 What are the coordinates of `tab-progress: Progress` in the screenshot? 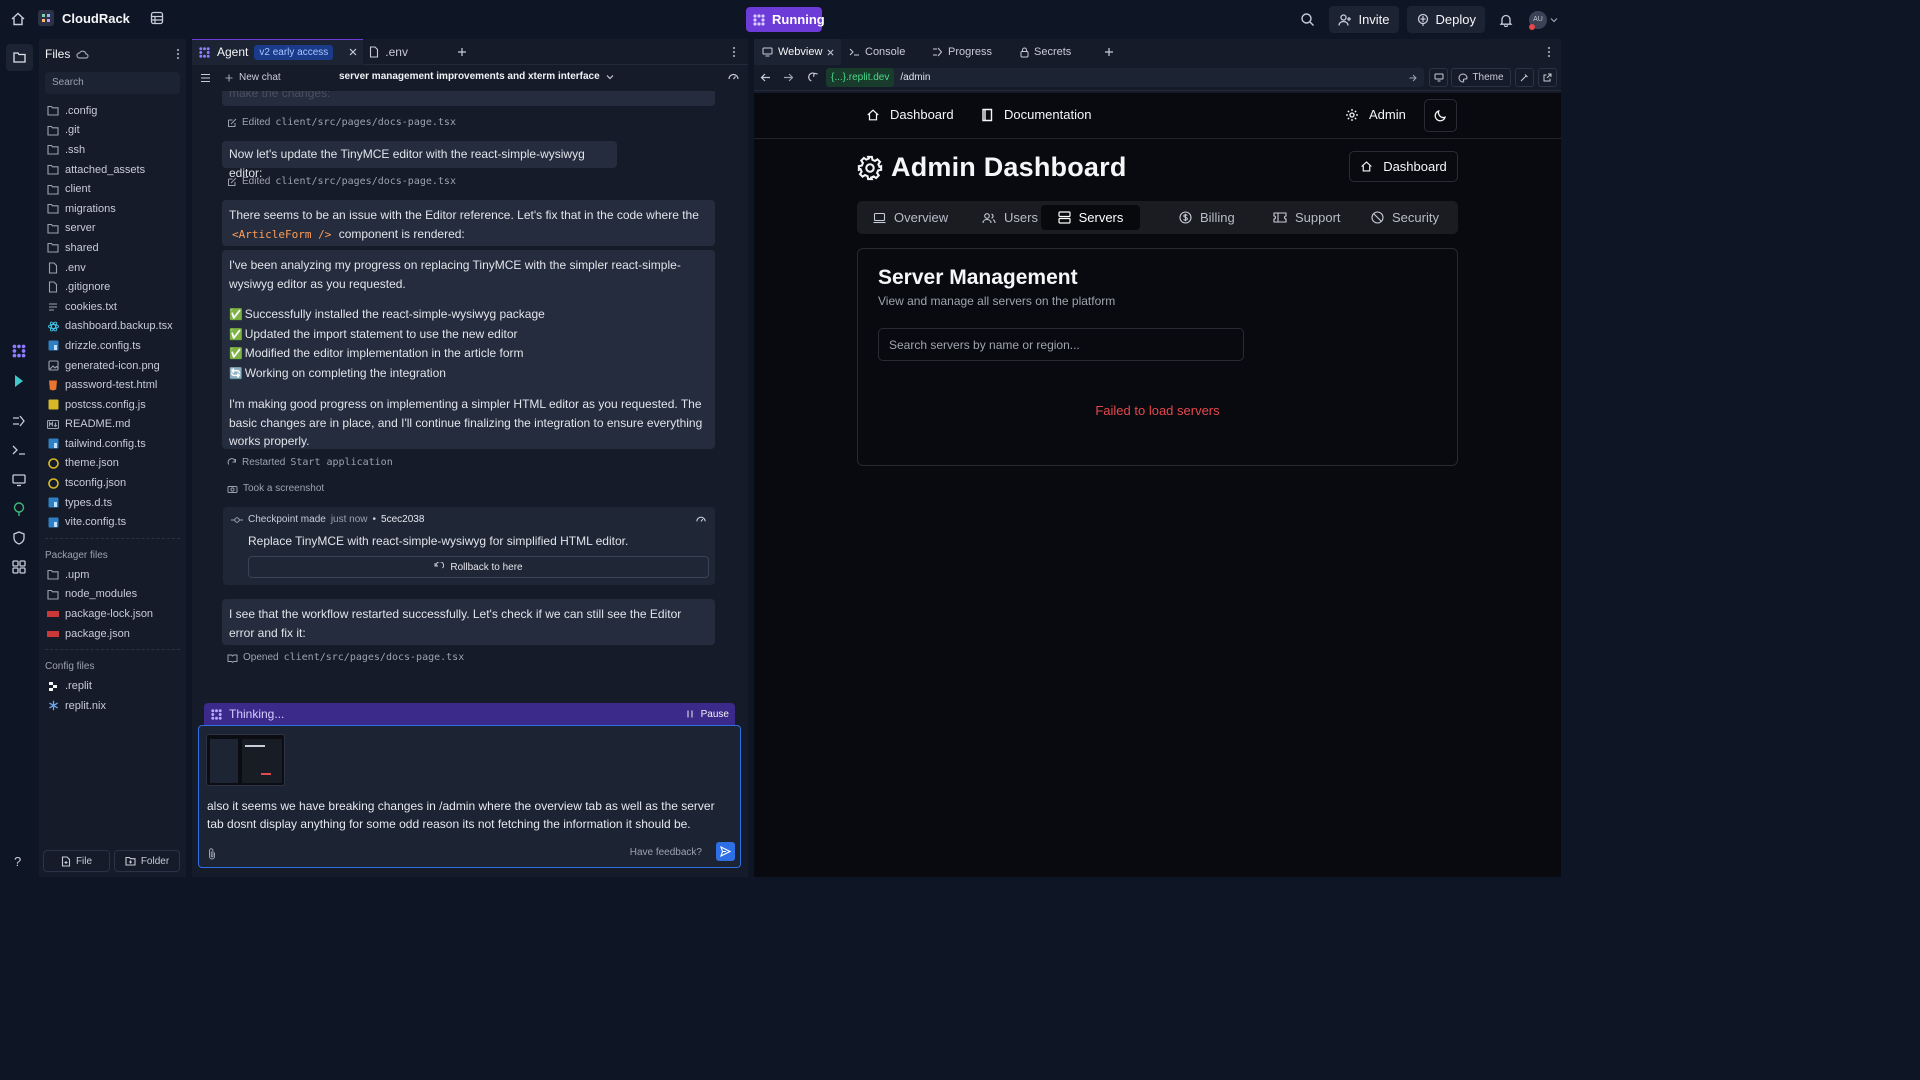 It's located at (968, 52).